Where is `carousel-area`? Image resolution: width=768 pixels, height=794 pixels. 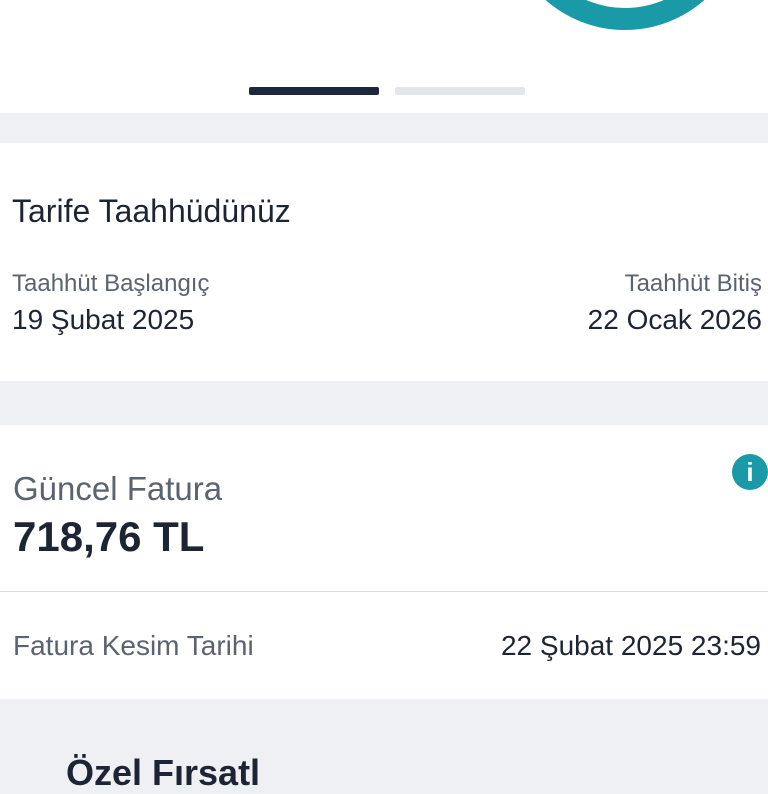 carousel-area is located at coordinates (384, 56).